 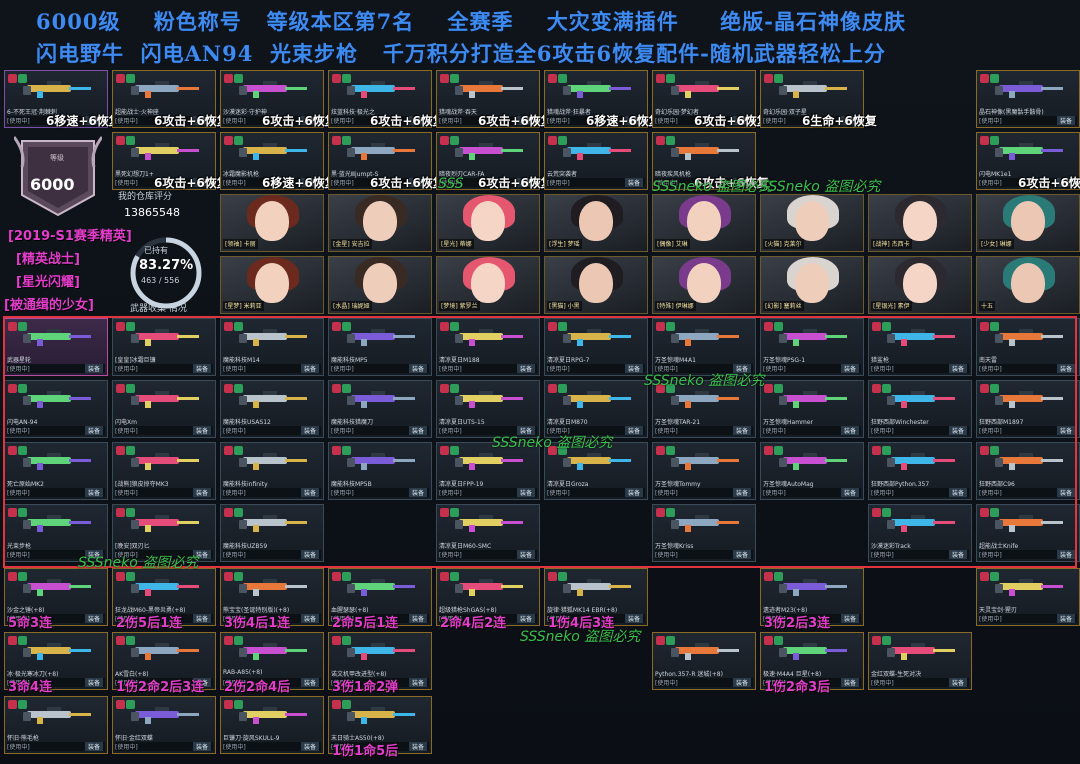 I want to click on collection-weapon-card: 万圣惊魂Hammer [使用中] 装备, so click(x=812, y=409).